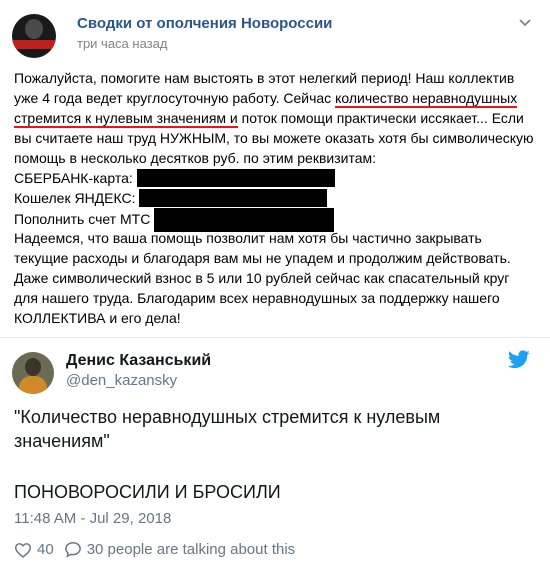 The image size is (550, 575). What do you see at coordinates (34, 29) in the screenshot?
I see `avatar-face` at bounding box center [34, 29].